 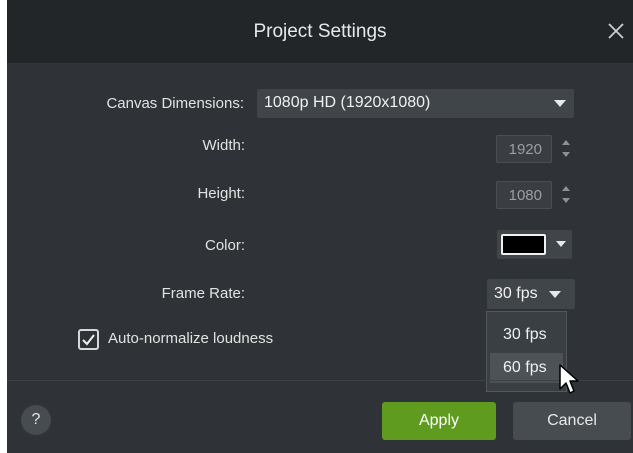 I want to click on width-label: Width:, so click(x=223, y=145).